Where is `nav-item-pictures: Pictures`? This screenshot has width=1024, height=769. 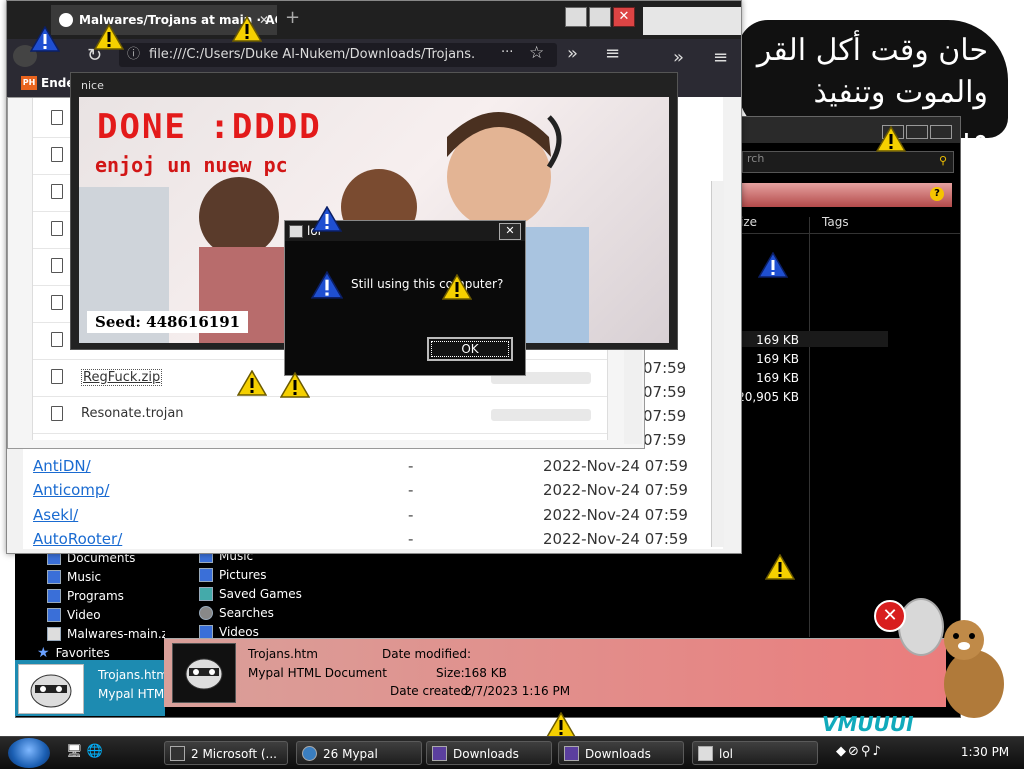
nav-item-pictures: Pictures is located at coordinates (233, 574).